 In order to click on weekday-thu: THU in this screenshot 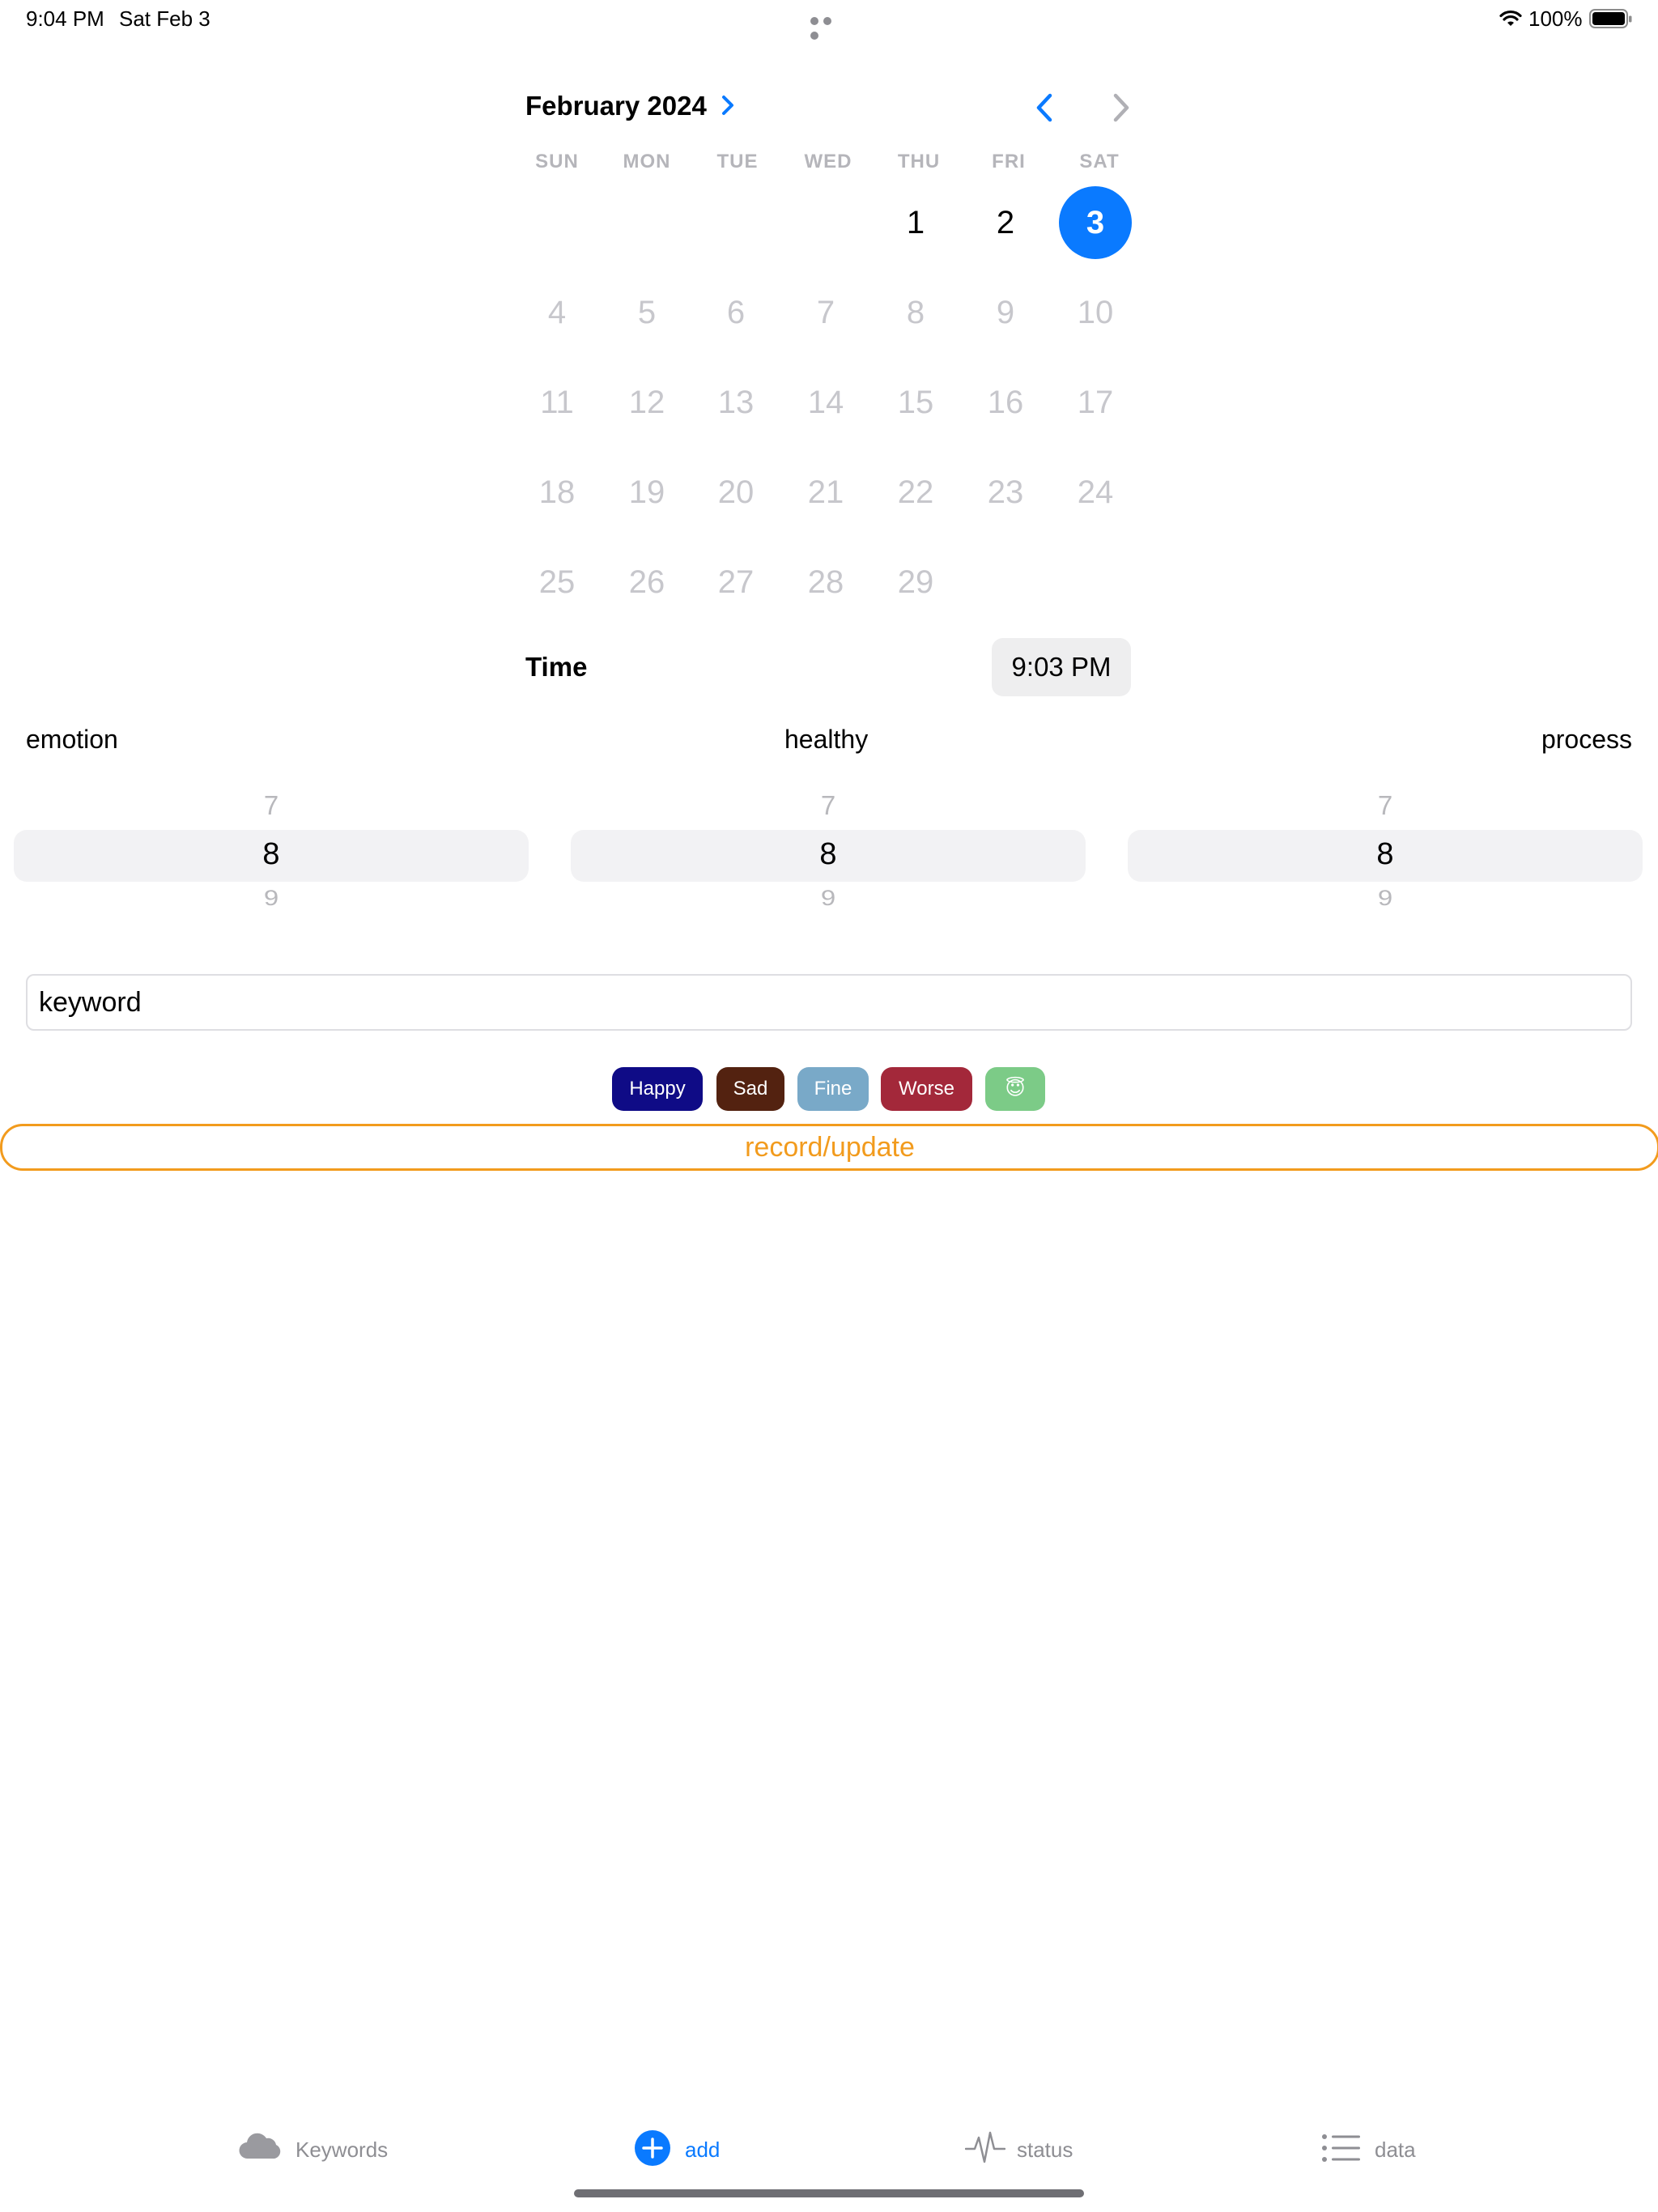, I will do `click(919, 162)`.